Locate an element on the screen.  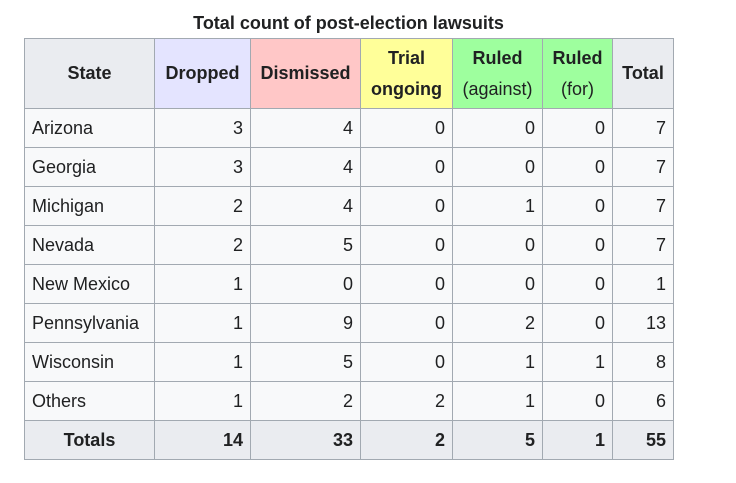
totals-ruled-against: 5 is located at coordinates (497, 440).